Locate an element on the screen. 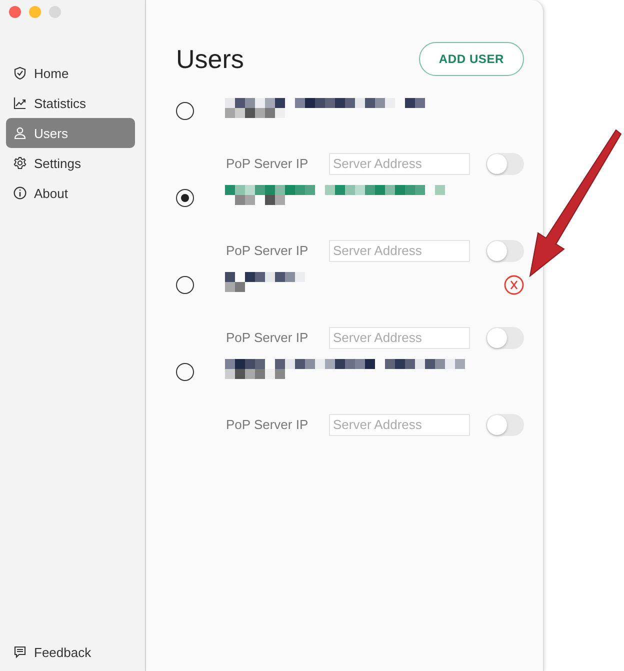  shield-icon is located at coordinates (20, 73).